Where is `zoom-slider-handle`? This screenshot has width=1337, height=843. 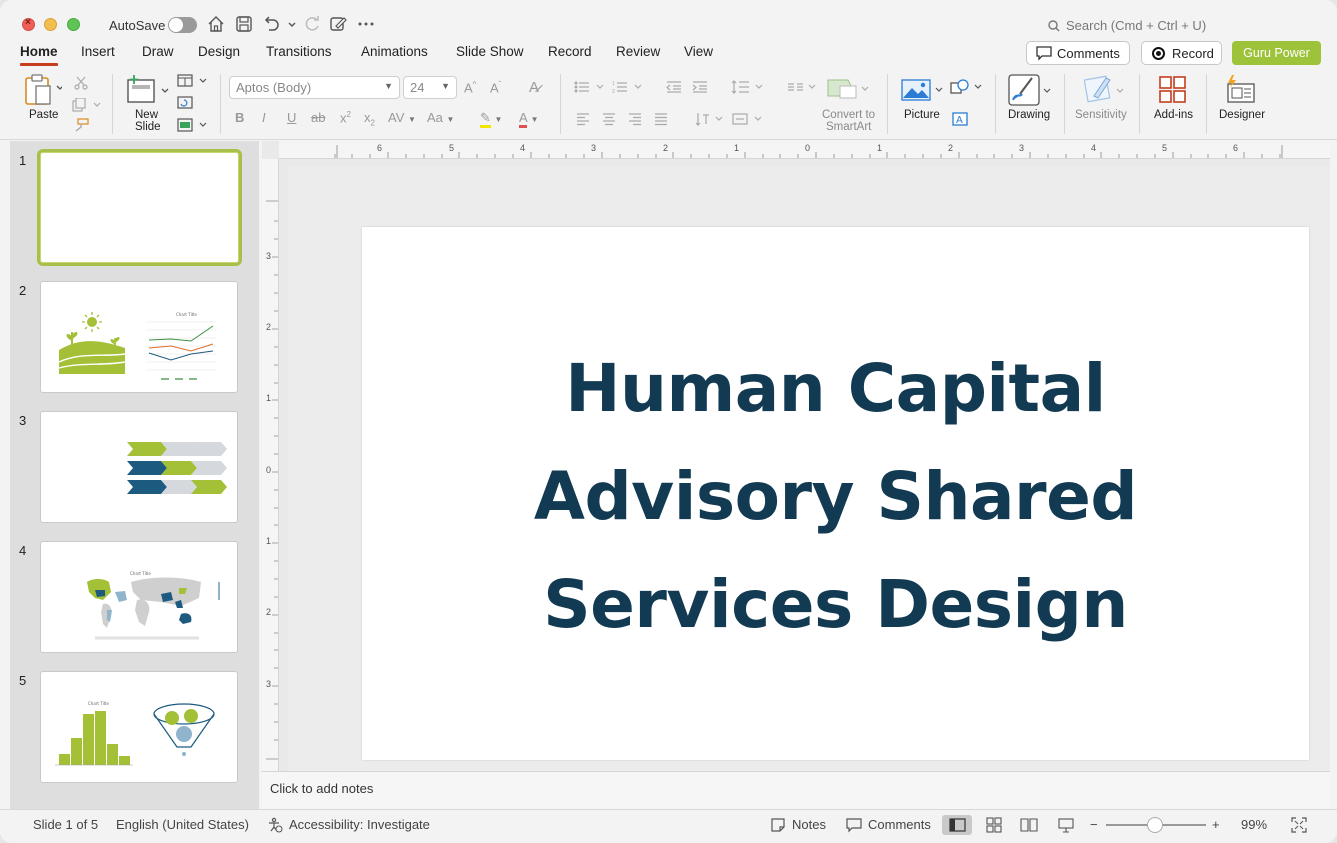
zoom-slider-handle is located at coordinates (1155, 825).